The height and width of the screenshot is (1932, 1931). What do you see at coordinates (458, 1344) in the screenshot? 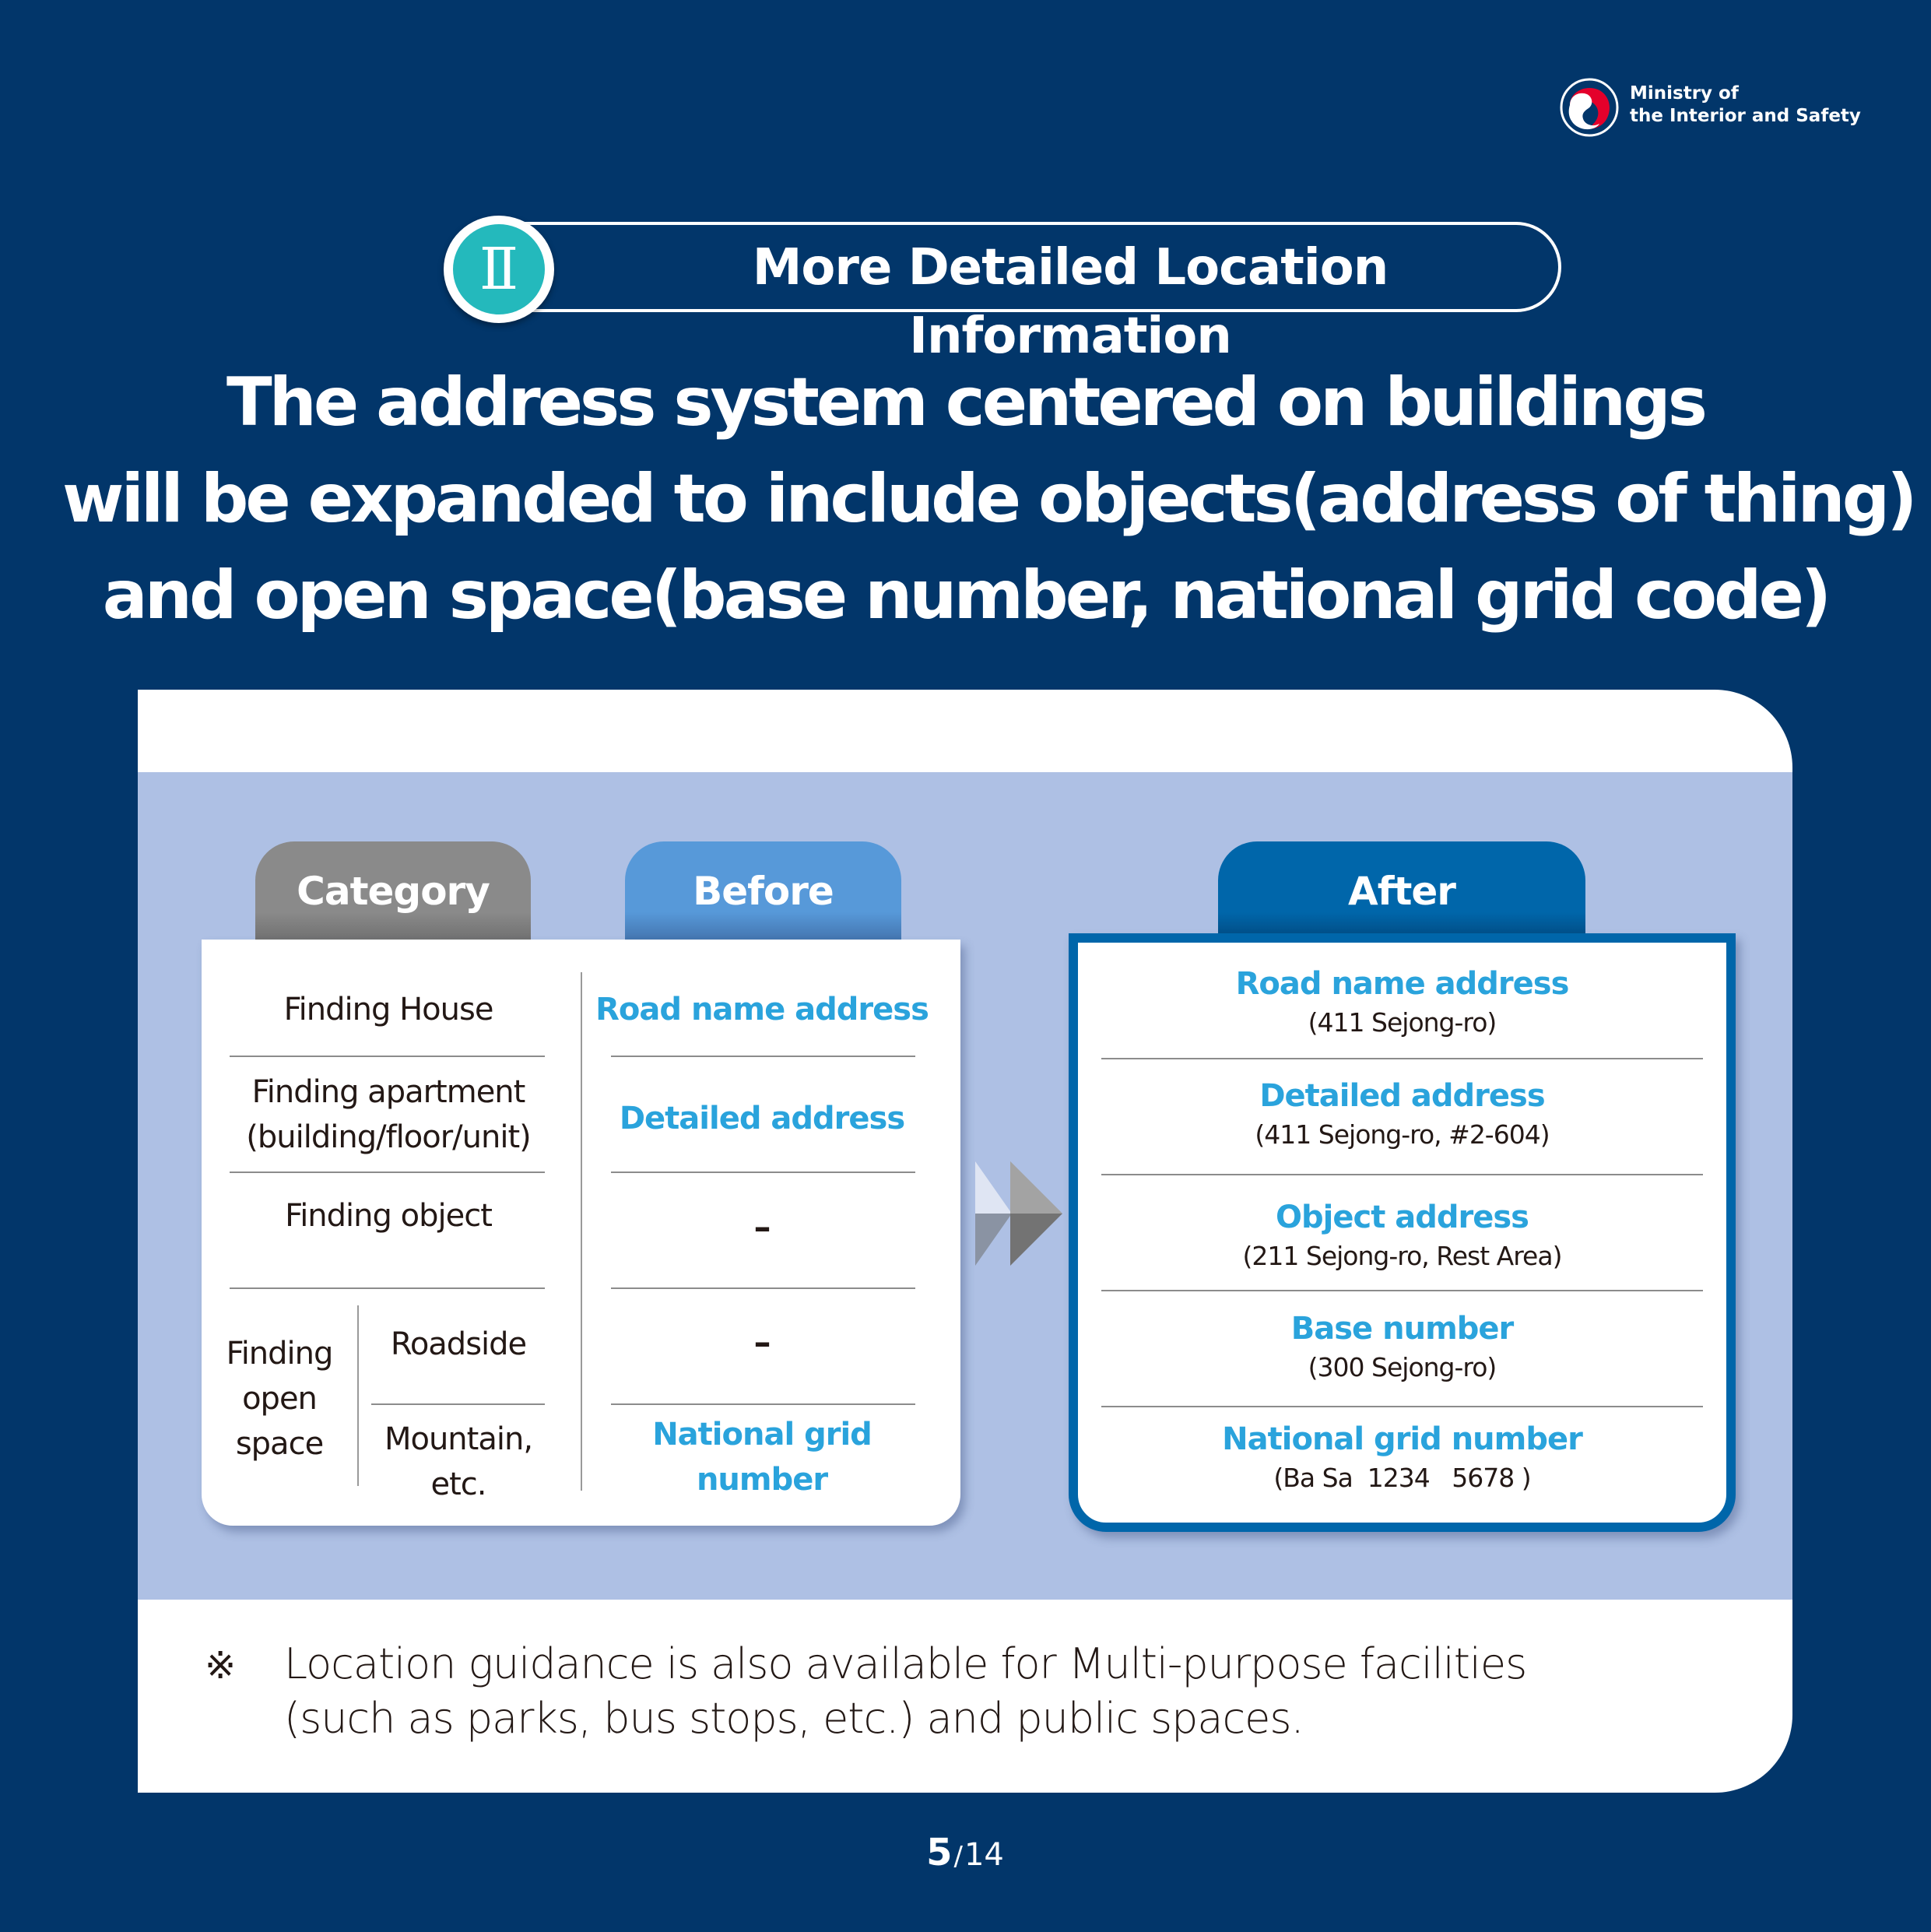
I see `category-roadside: Roadside` at bounding box center [458, 1344].